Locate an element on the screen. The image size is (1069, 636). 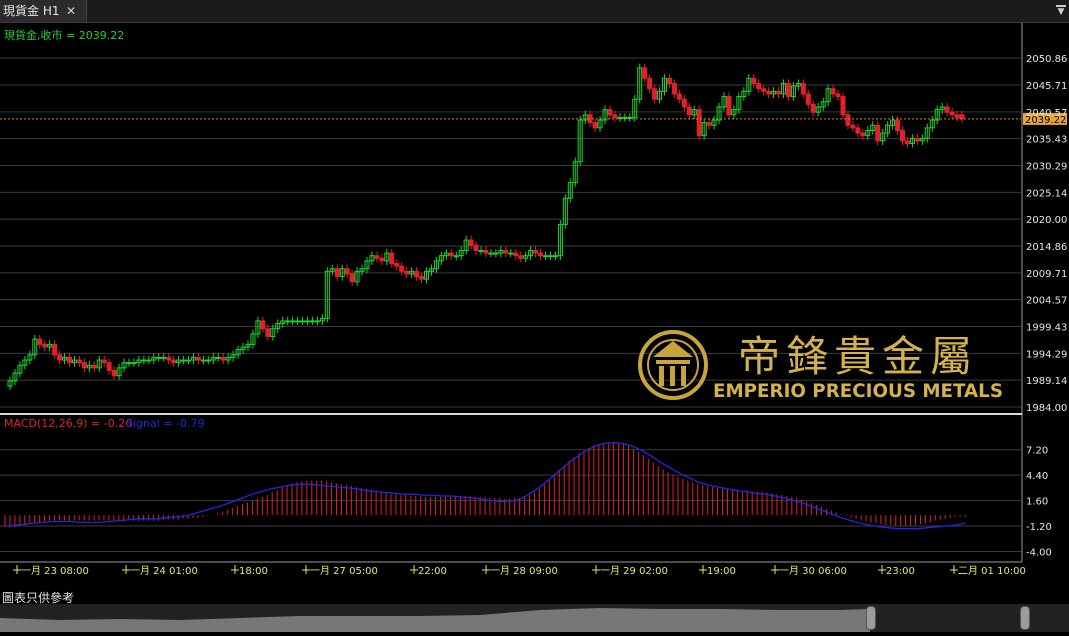
overview-left-handle is located at coordinates (871, 618).